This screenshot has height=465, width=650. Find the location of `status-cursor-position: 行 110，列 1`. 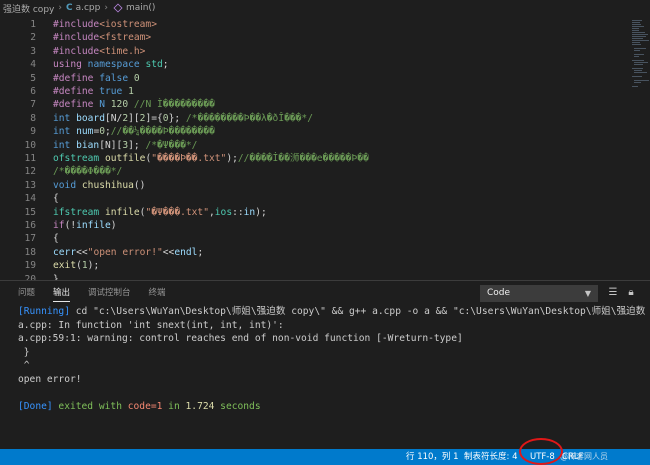

status-cursor-position: 行 110，列 1 is located at coordinates (432, 457).